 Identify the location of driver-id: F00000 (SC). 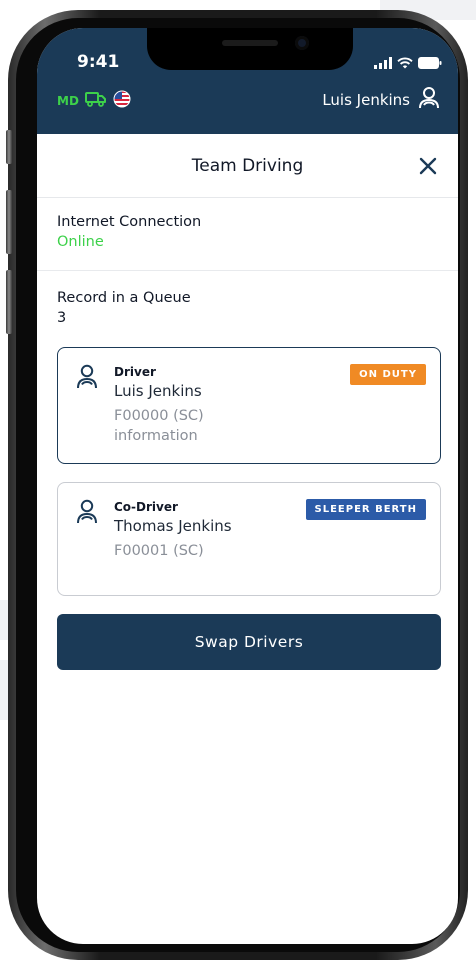
(159, 416).